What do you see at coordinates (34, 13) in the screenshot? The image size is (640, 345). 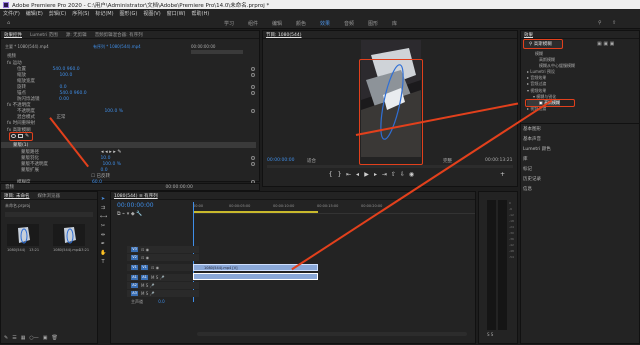 I see `menu-edit: 编辑(E)` at bounding box center [34, 13].